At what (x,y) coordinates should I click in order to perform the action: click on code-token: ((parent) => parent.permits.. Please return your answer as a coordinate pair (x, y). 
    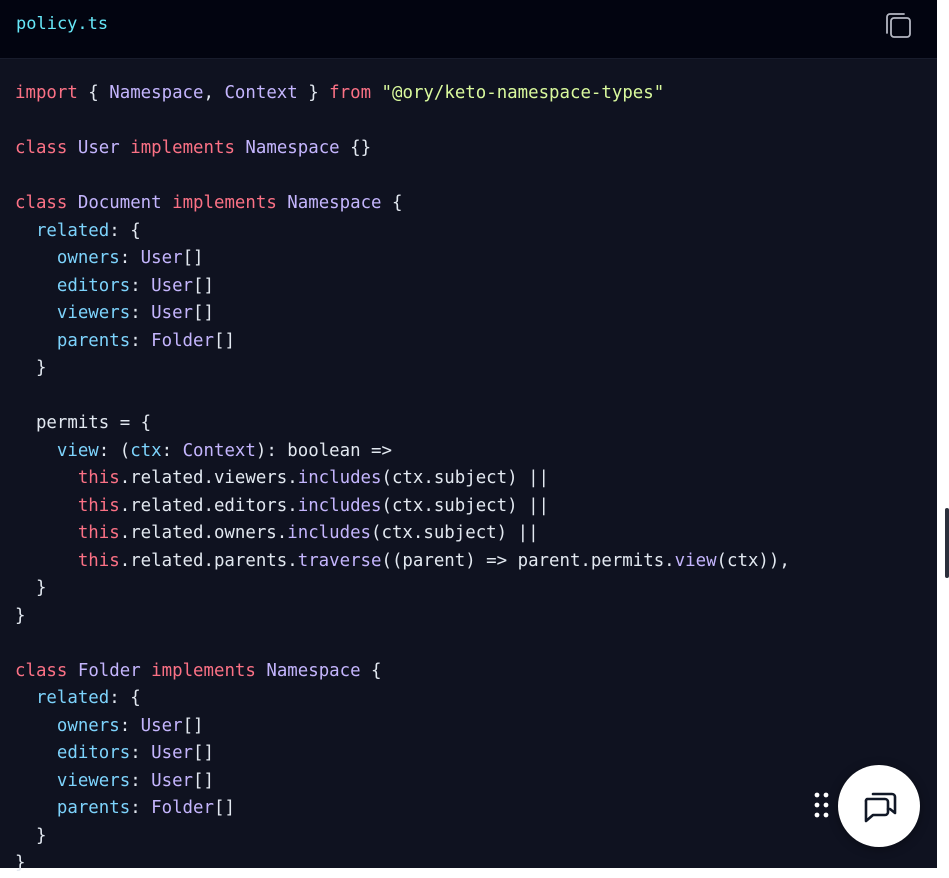
    Looking at the image, I should click on (528, 560).